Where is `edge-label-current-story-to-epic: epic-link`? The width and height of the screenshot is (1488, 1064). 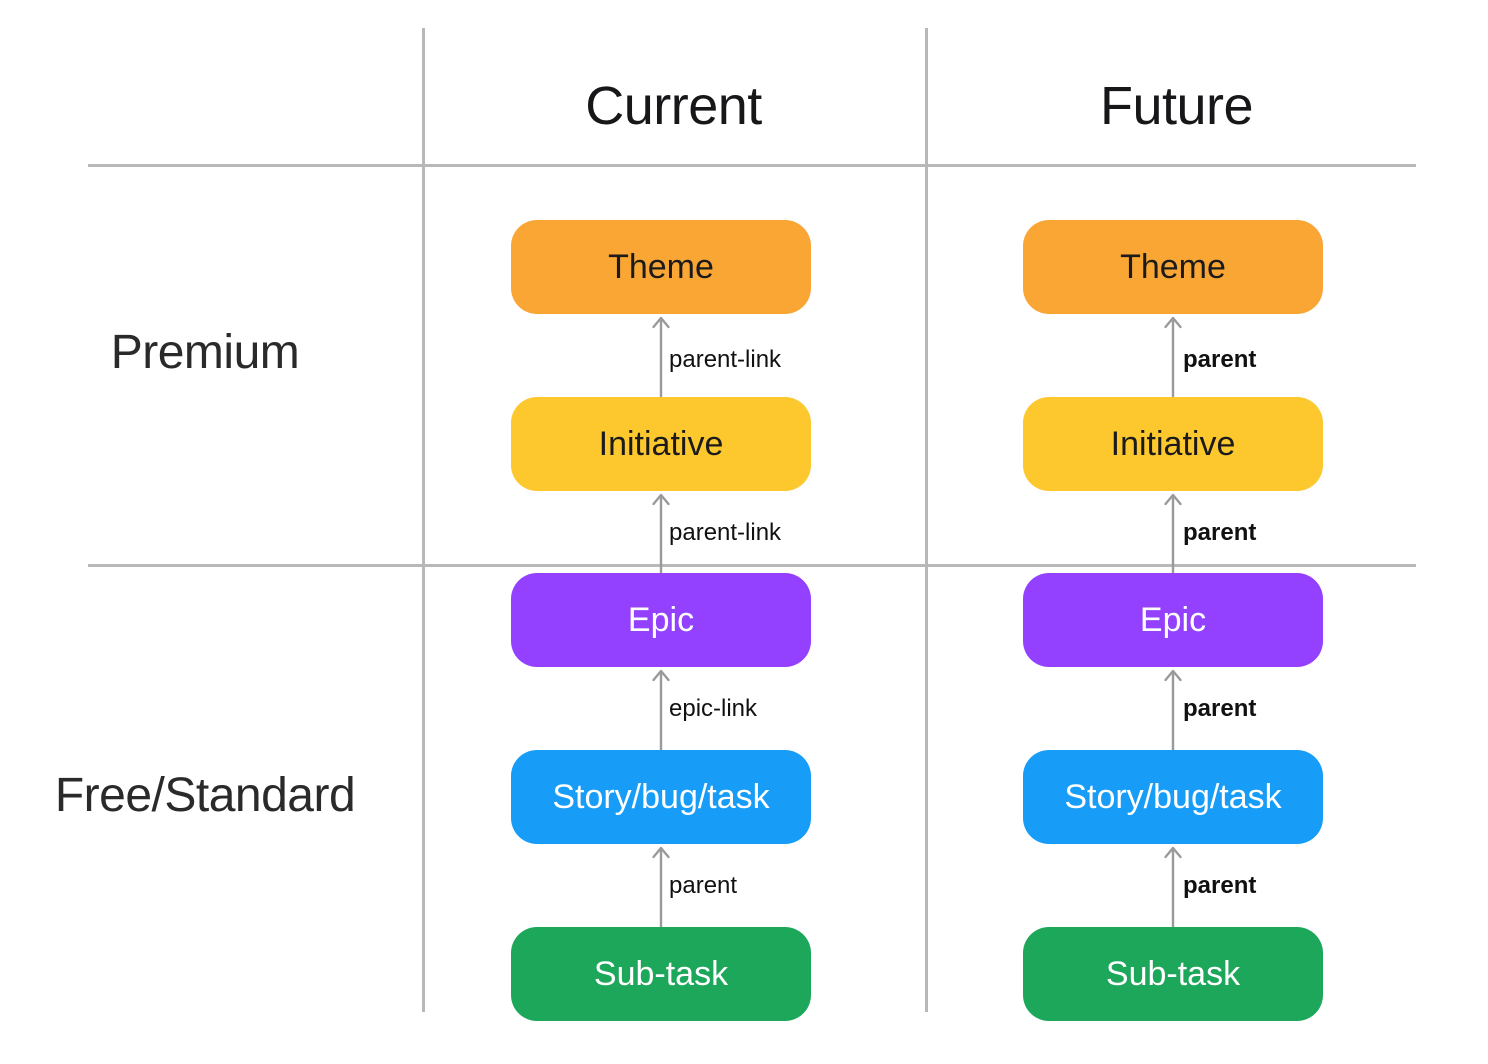
edge-label-current-story-to-epic: epic-link is located at coordinates (713, 708).